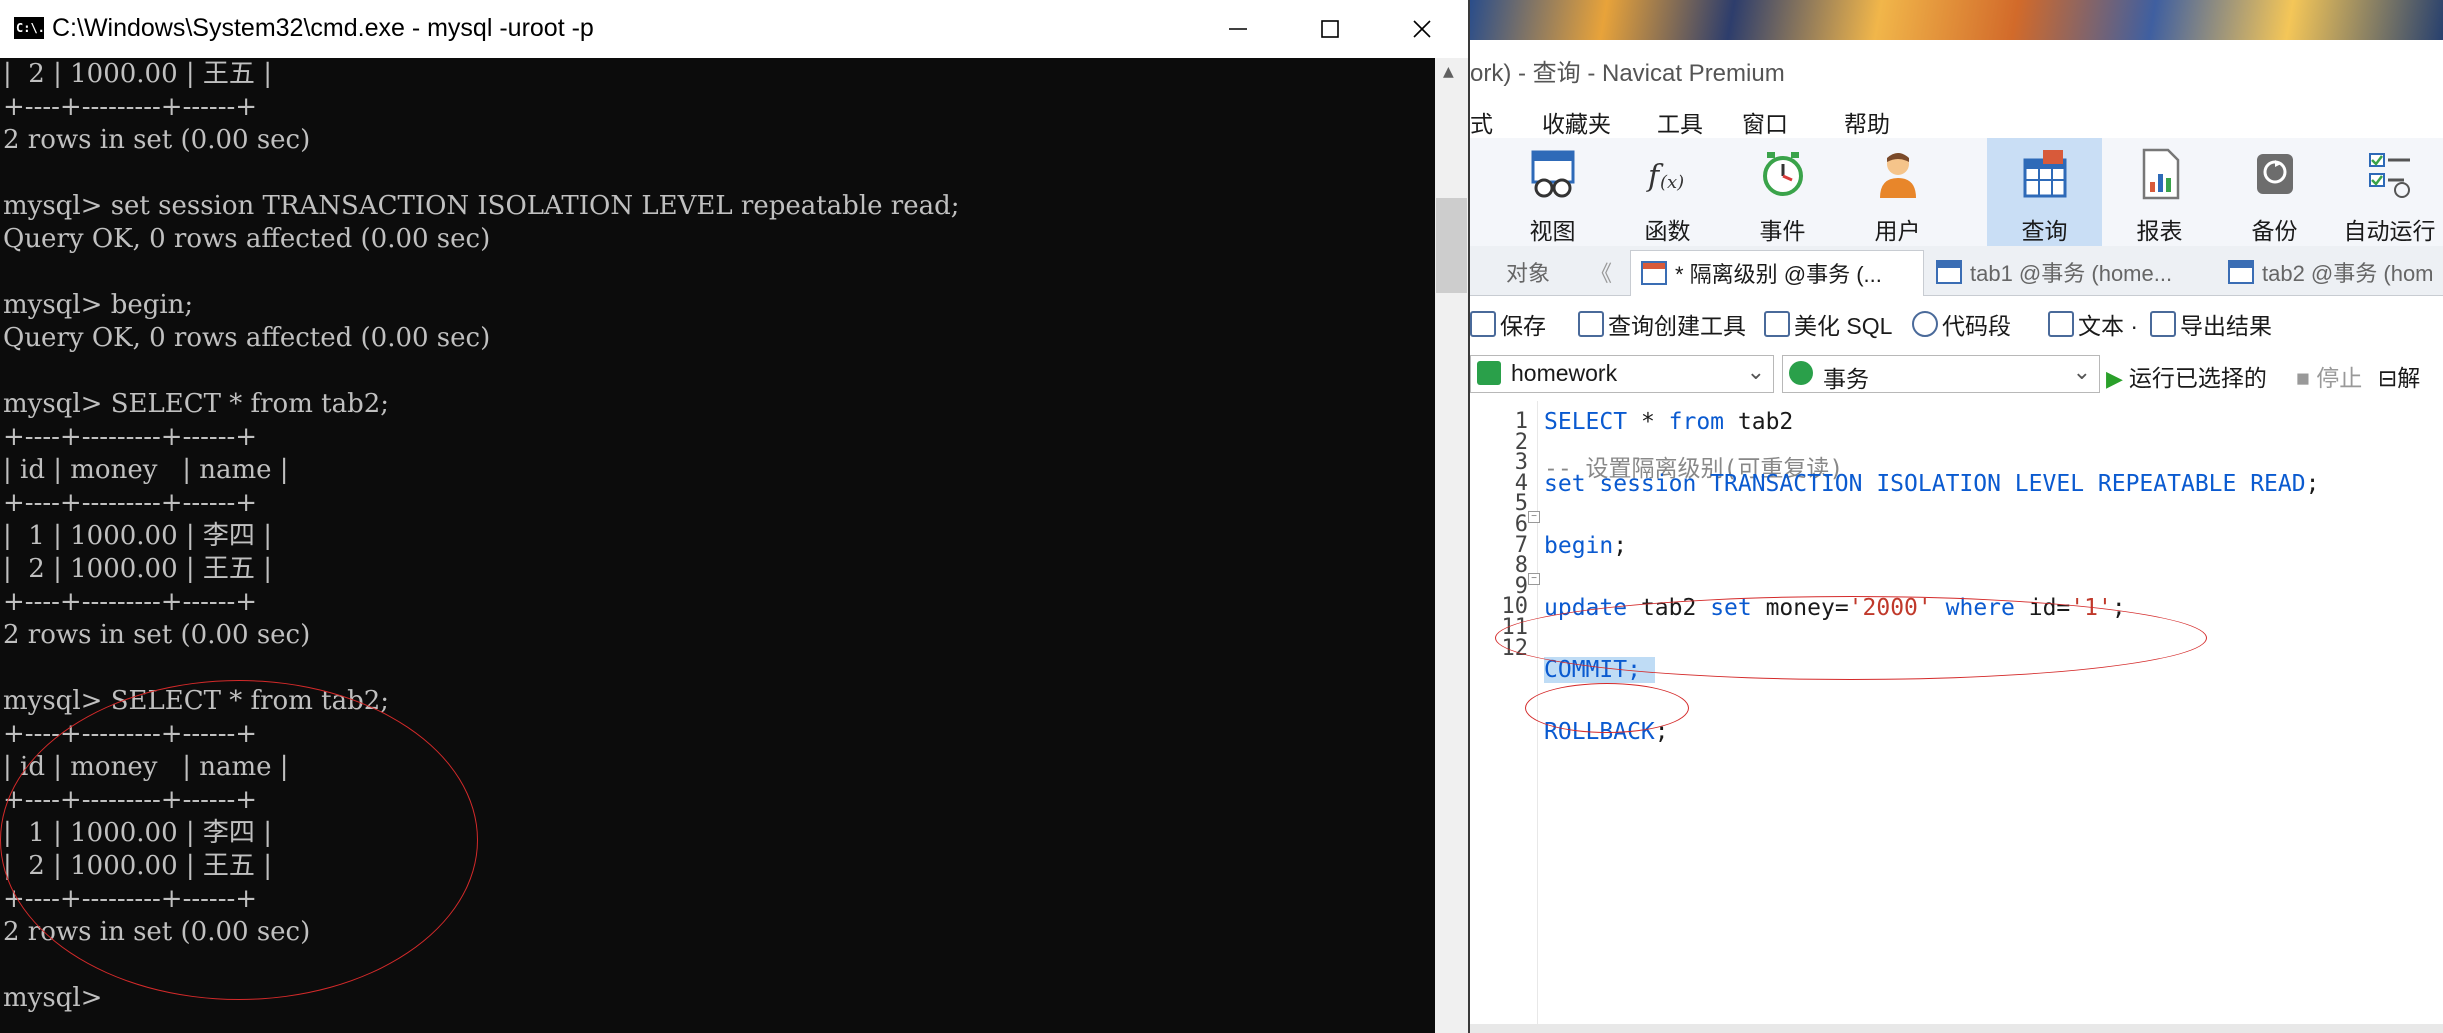  I want to click on main-toolbar: 表 视图 f(x) 函数 事件 用户 查询 报表 备份, so click(1956, 192).